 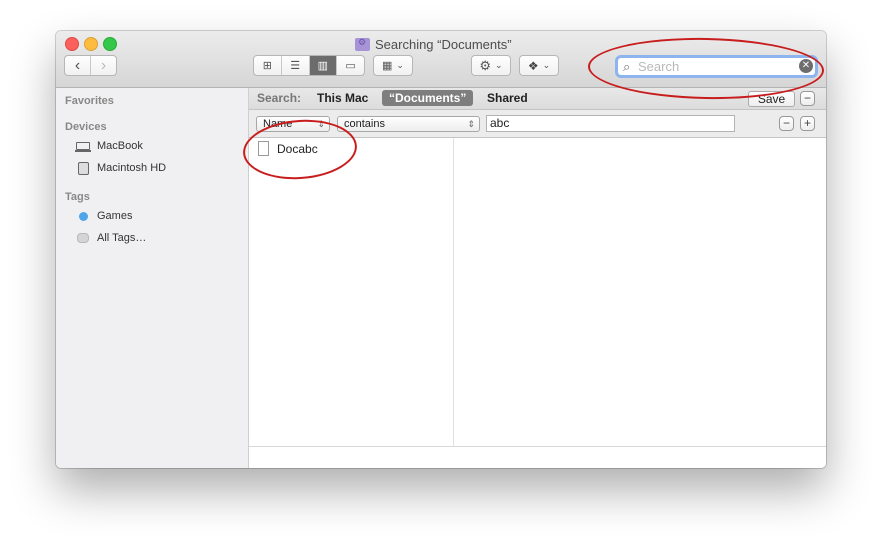 I want to click on sidebar-item-label: Games, so click(x=115, y=216).